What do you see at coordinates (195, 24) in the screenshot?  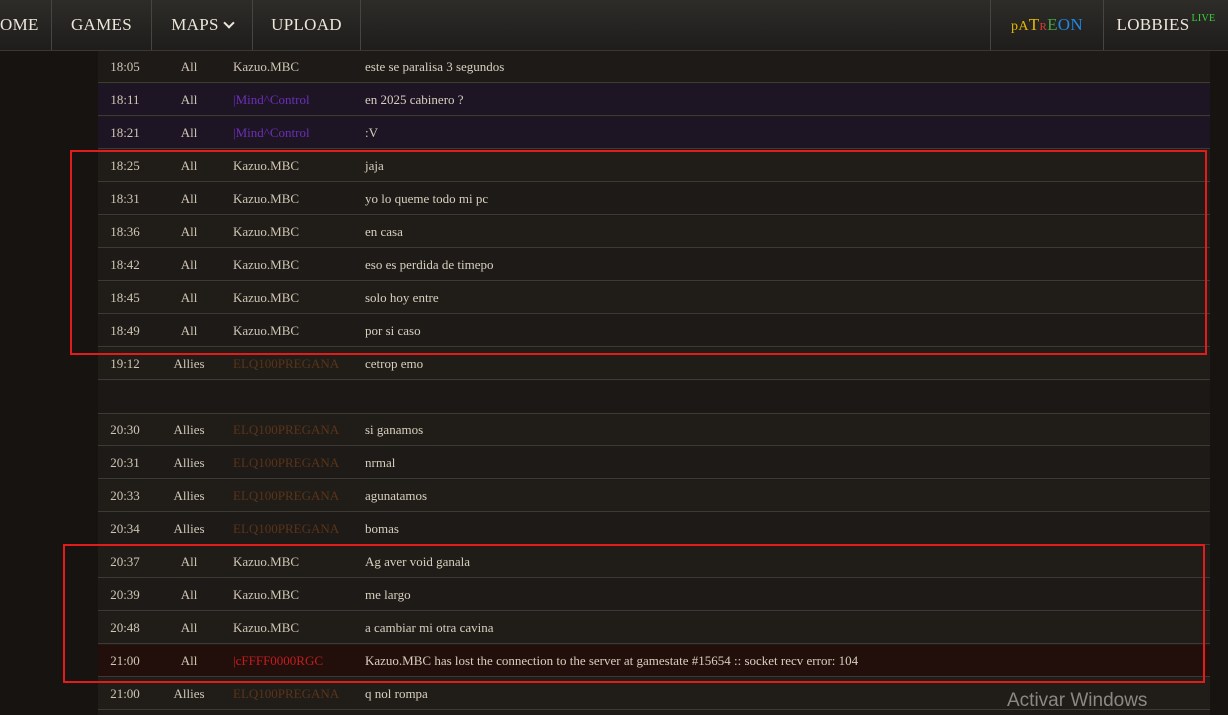 I see `nav-maps-label: MAPS` at bounding box center [195, 24].